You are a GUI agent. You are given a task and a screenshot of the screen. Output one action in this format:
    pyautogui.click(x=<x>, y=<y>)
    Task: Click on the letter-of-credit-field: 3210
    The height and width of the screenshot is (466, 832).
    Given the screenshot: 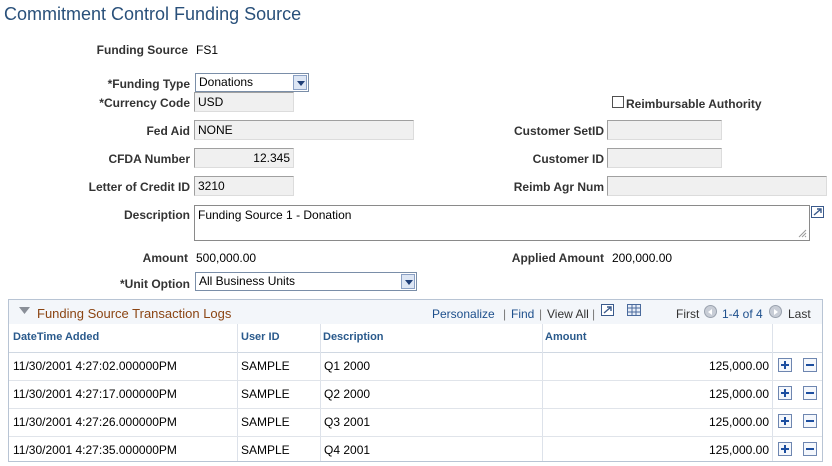 What is the action you would take?
    pyautogui.click(x=244, y=186)
    